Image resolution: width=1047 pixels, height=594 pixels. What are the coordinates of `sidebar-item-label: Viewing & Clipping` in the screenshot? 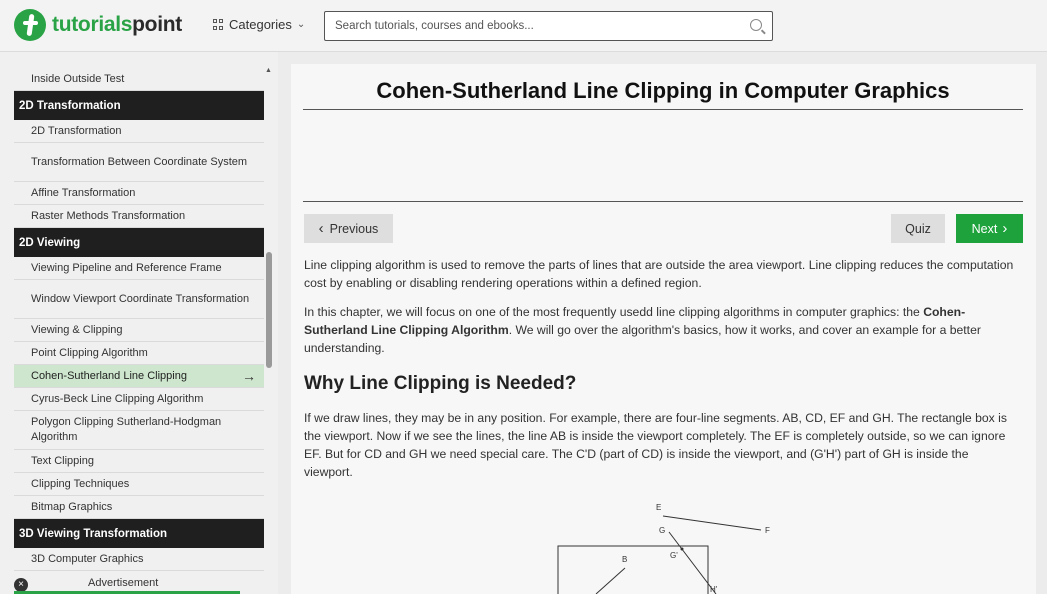 It's located at (77, 329).